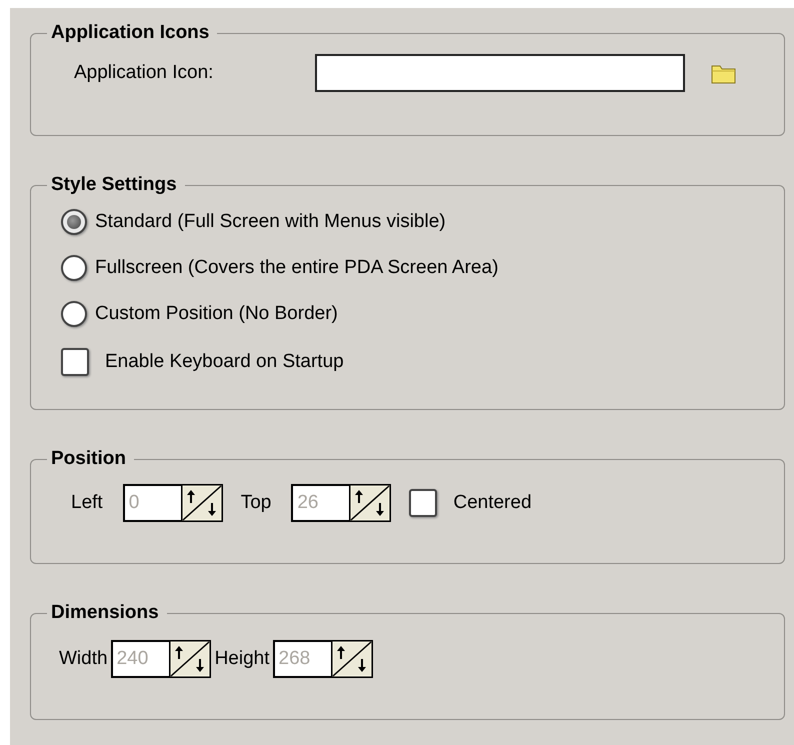 The image size is (794, 745). I want to click on group-title: Application Icons, so click(130, 33).